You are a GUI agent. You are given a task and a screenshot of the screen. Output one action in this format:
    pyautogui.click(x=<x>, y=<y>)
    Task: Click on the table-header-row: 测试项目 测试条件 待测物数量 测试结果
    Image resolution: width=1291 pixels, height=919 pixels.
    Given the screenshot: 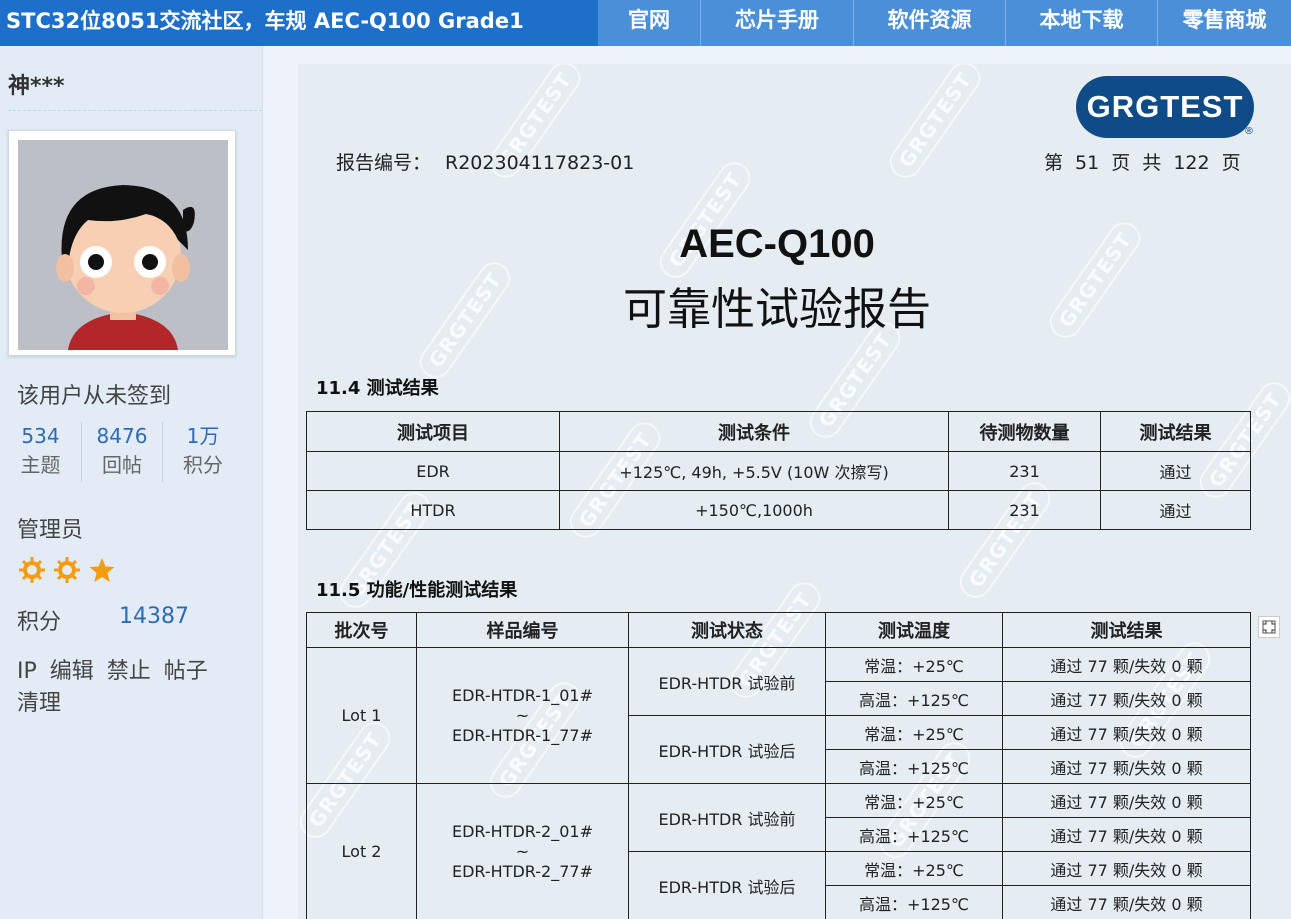 What is the action you would take?
    pyautogui.click(x=778, y=431)
    